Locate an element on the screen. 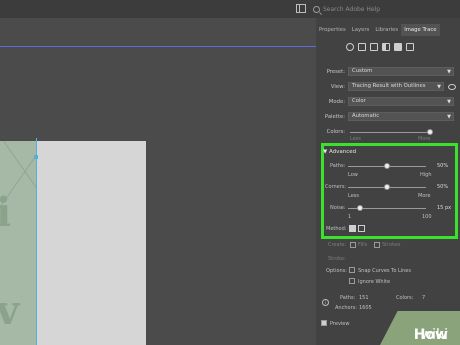 This screenshot has height=345, width=460. search-icon is located at coordinates (316, 9).